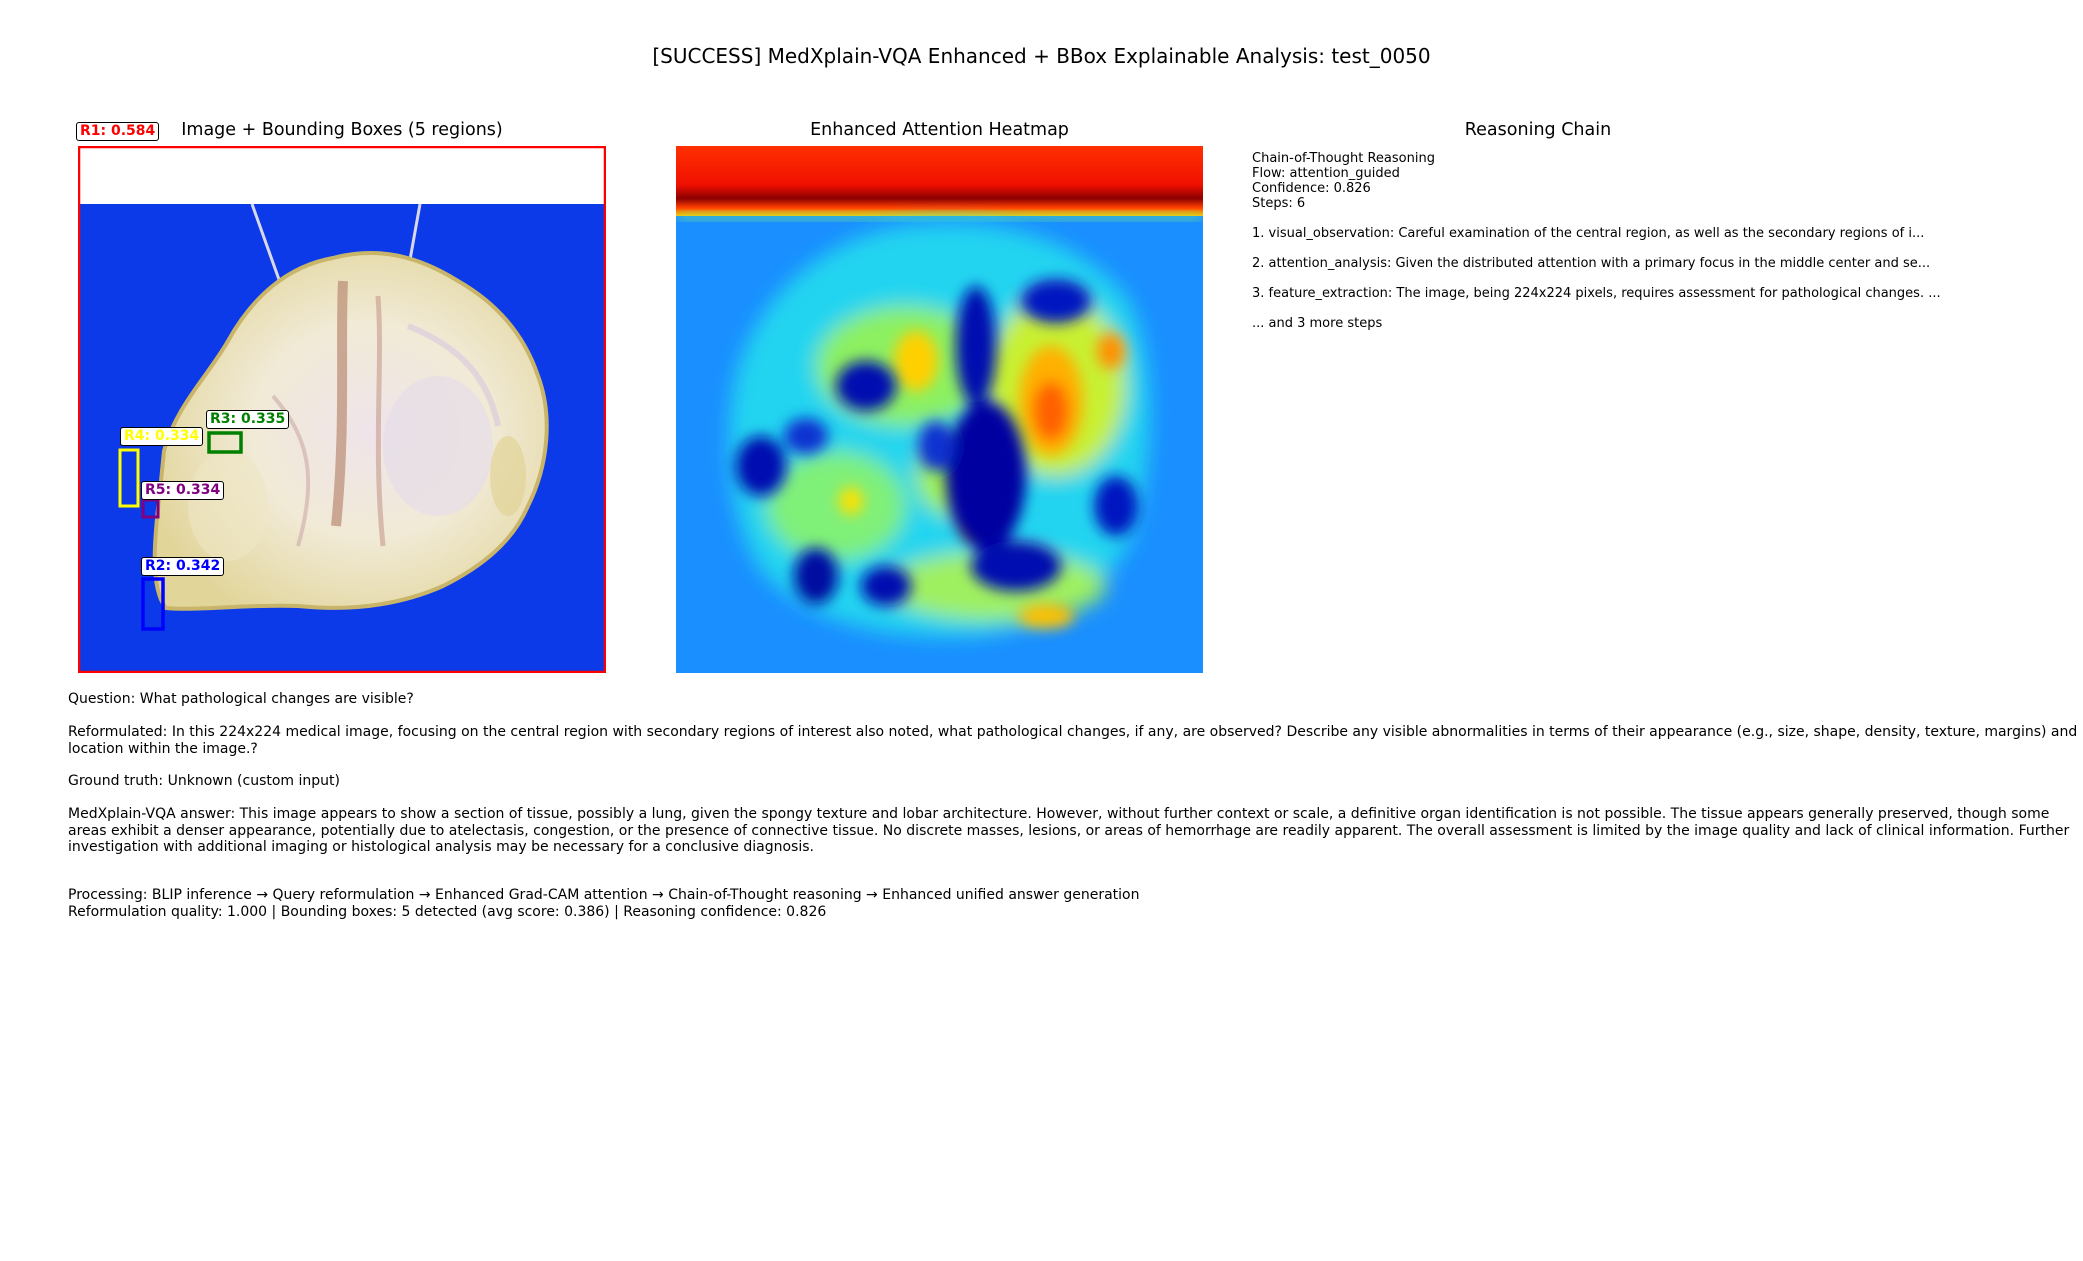  What do you see at coordinates (1311, 188) in the screenshot?
I see `reasoning-confidence: Confidence: 0.826` at bounding box center [1311, 188].